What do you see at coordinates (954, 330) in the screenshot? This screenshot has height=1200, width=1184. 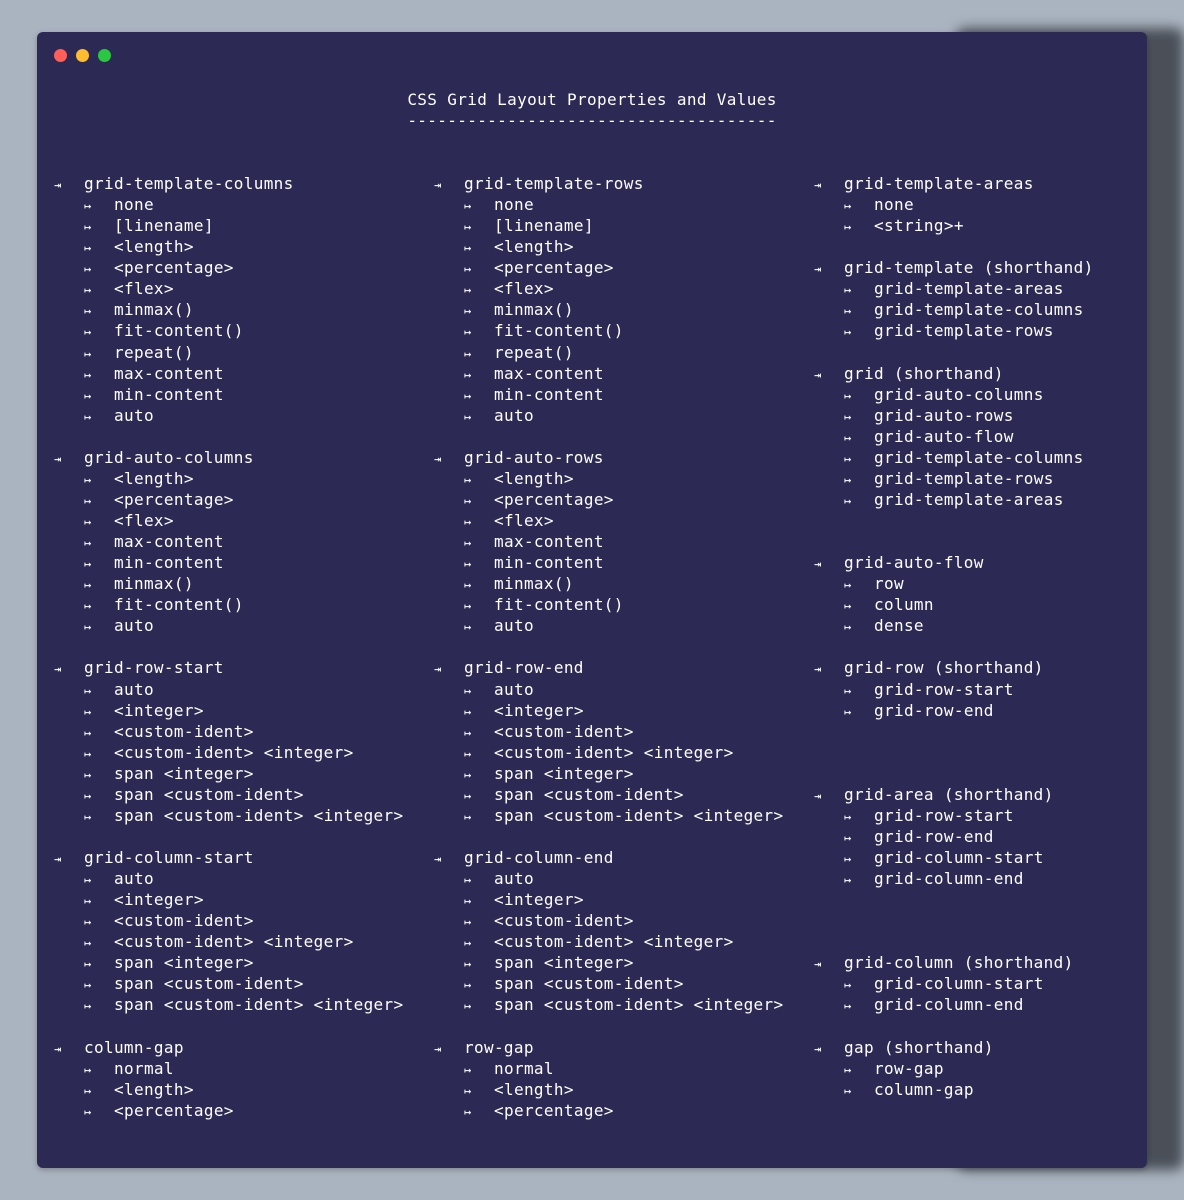 I see `value-row: ↦ grid-template-rows` at bounding box center [954, 330].